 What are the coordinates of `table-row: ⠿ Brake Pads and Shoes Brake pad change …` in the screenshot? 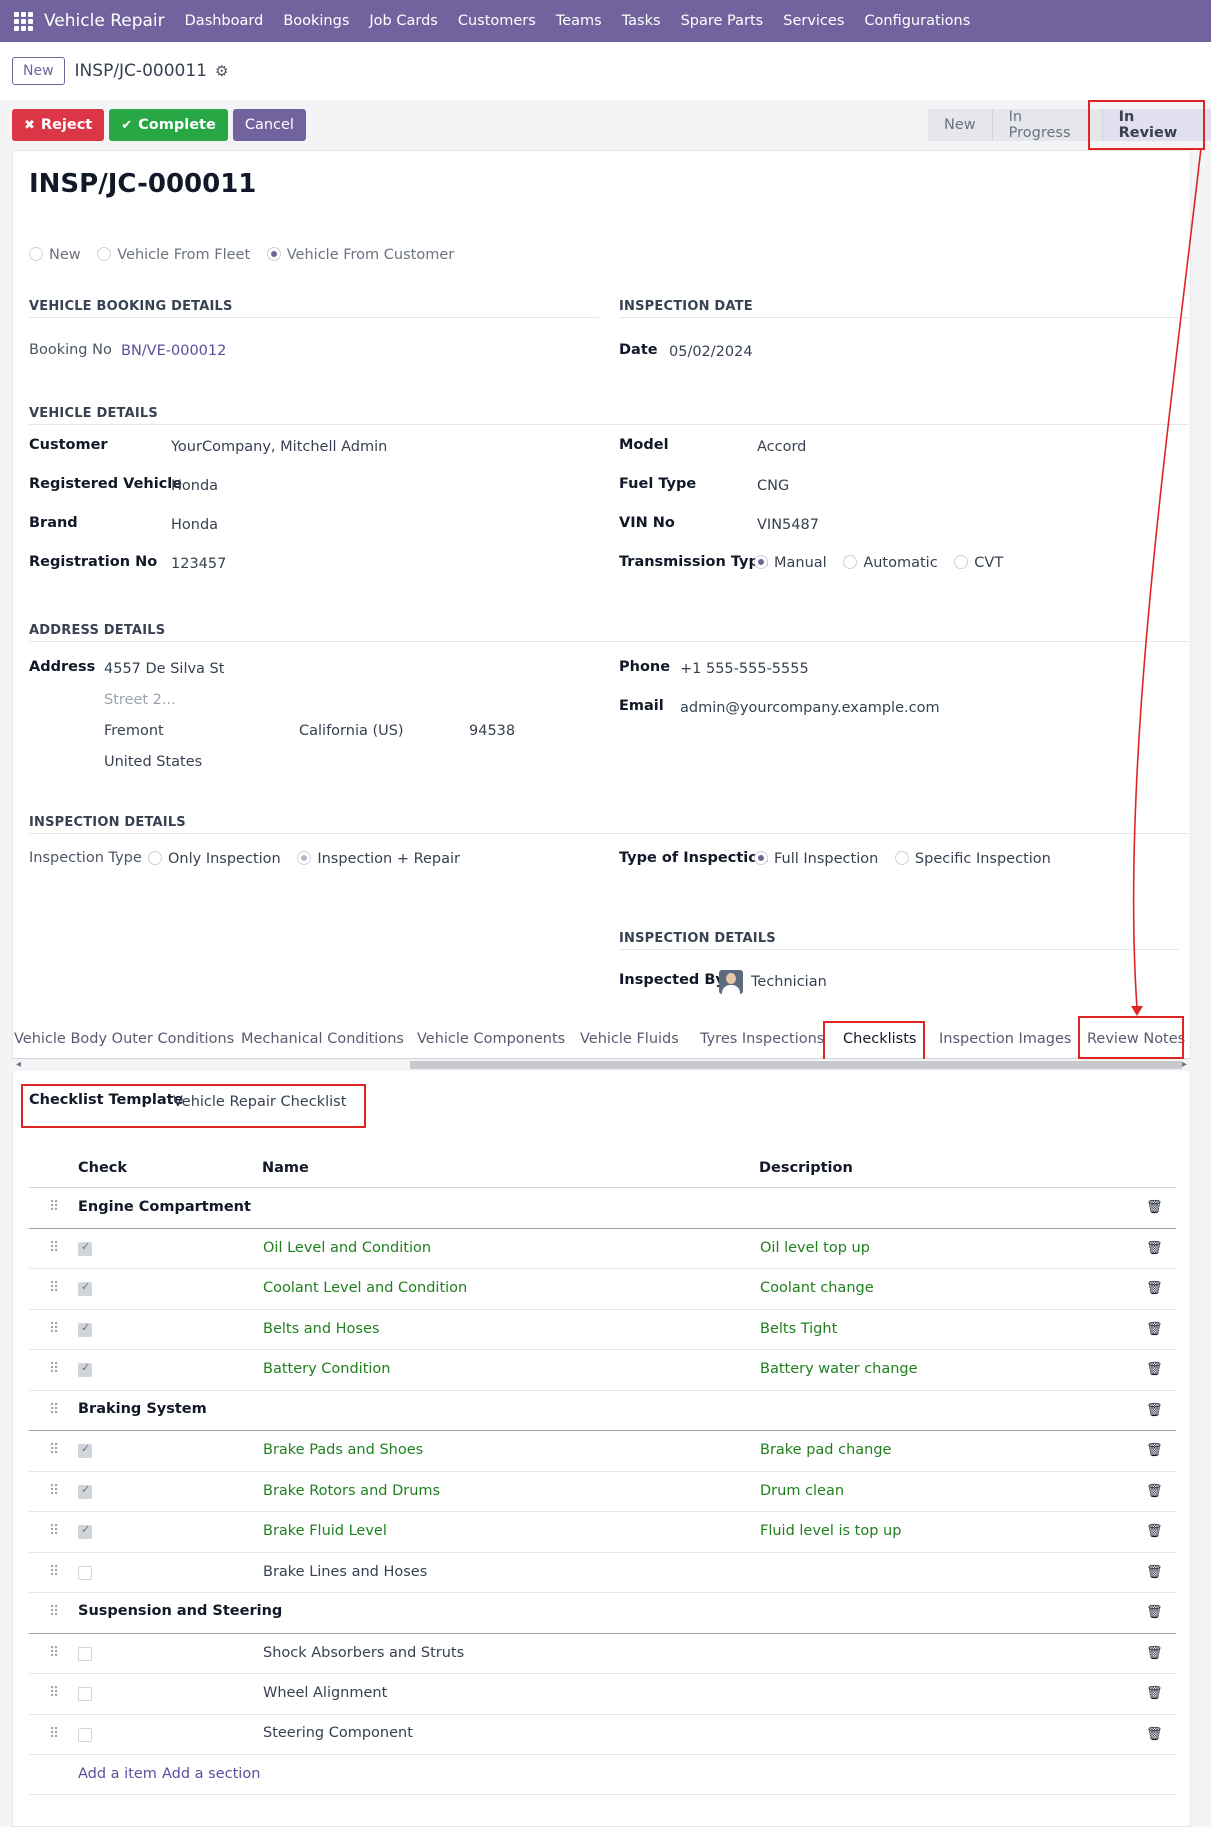 It's located at (602, 1451).